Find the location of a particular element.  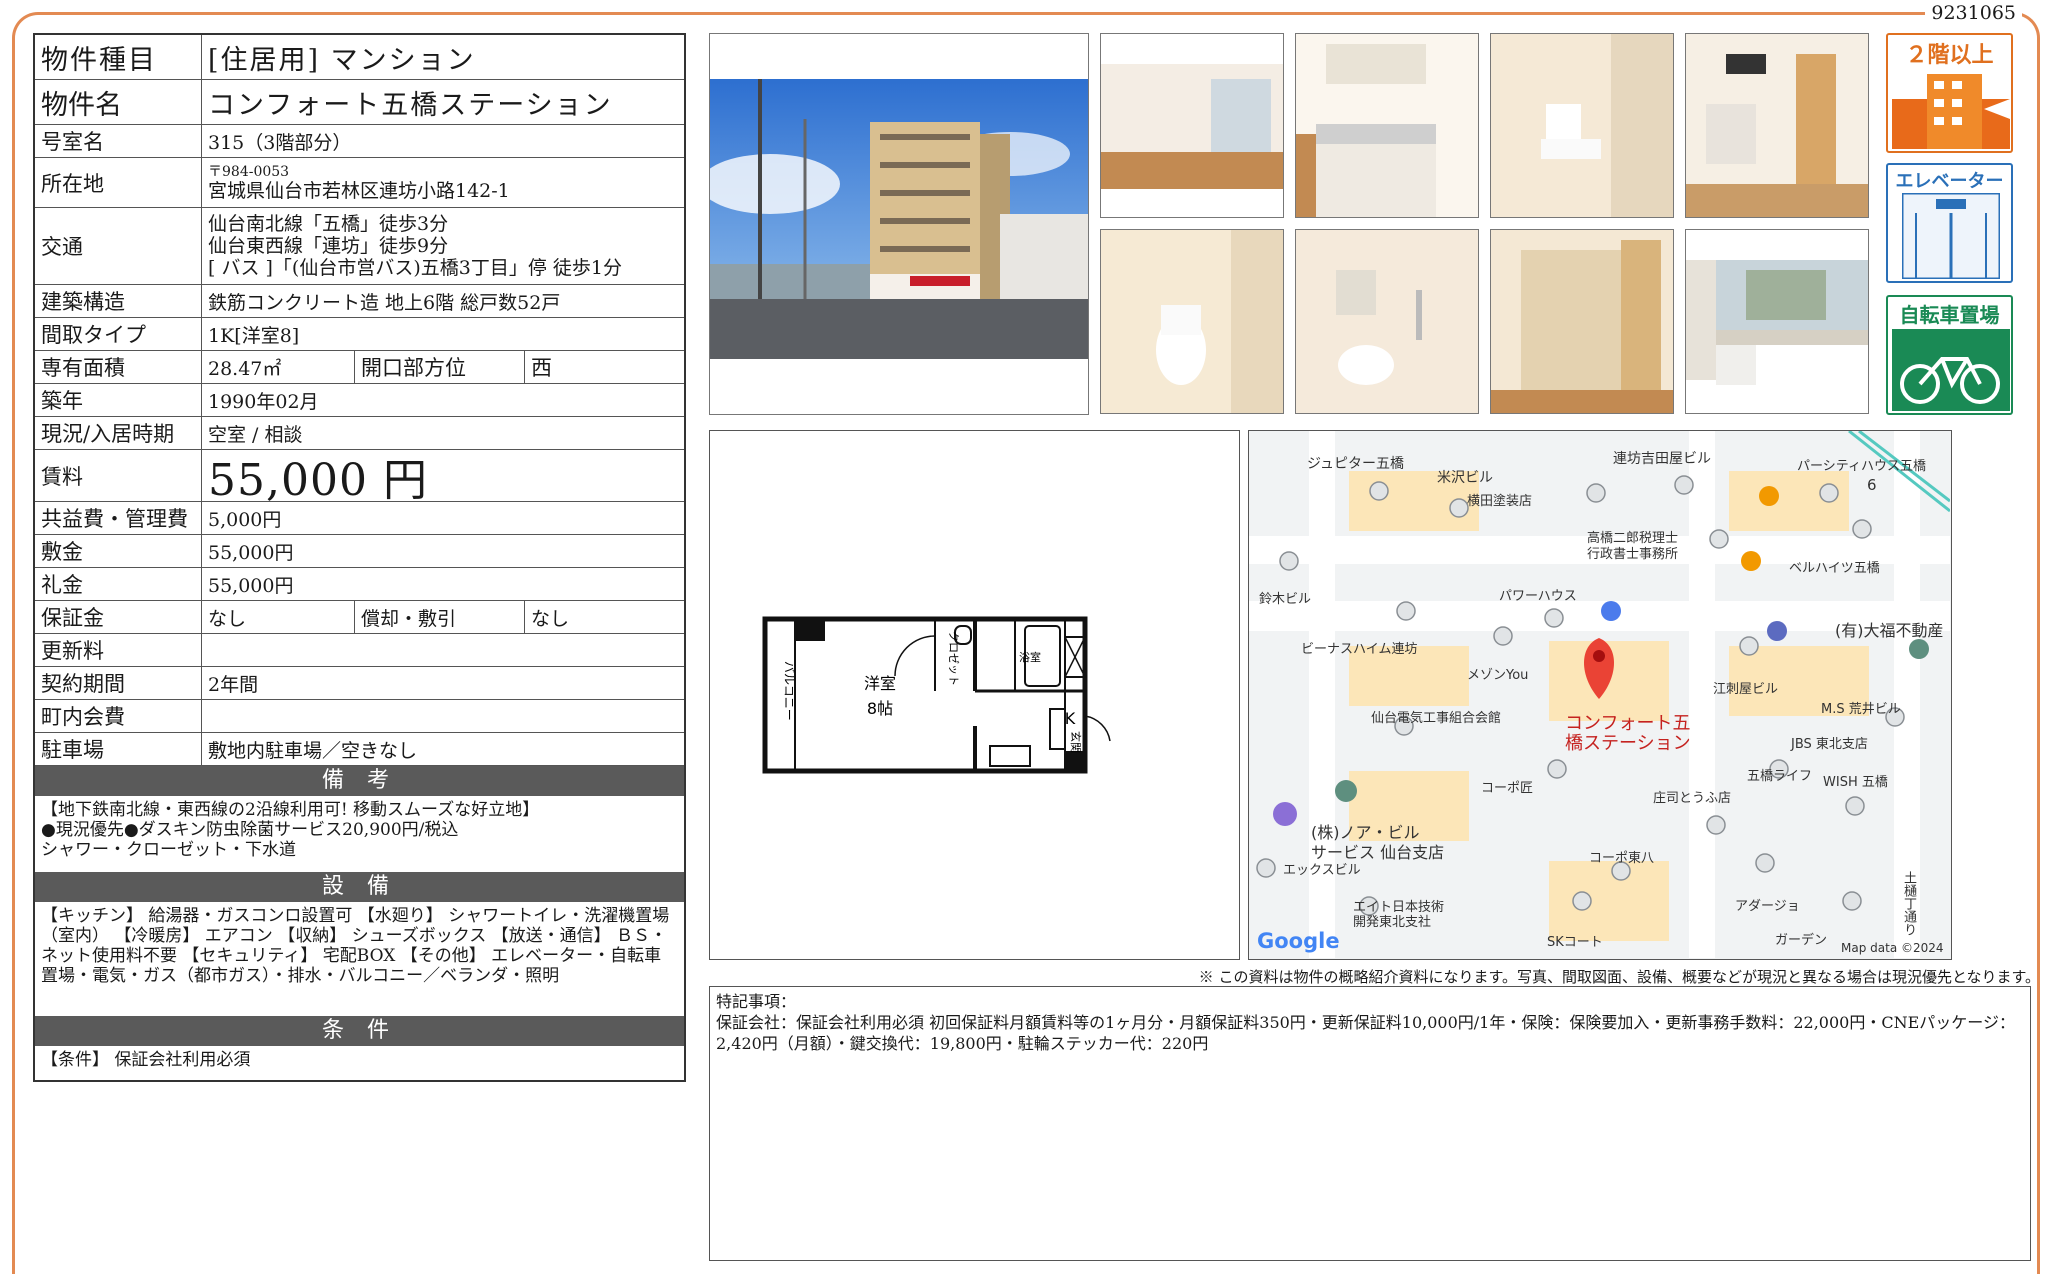

value-structure: 鉄筋コンクリート造 地上6階 総戸数52戸 is located at coordinates (384, 302).